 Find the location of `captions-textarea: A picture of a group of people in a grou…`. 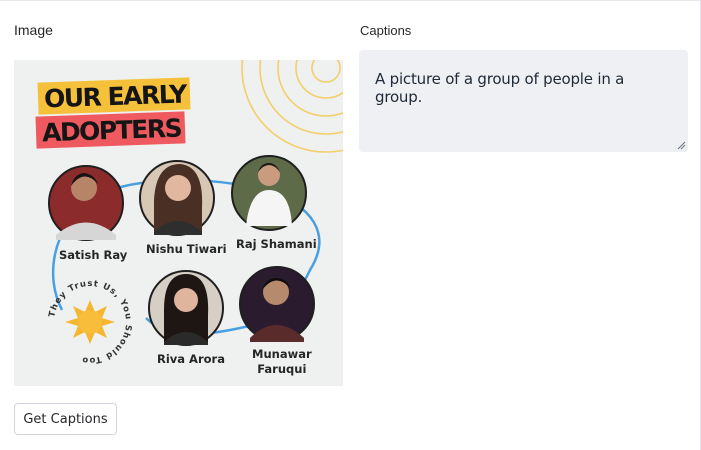

captions-textarea: A picture of a group of people in a grou… is located at coordinates (523, 101).